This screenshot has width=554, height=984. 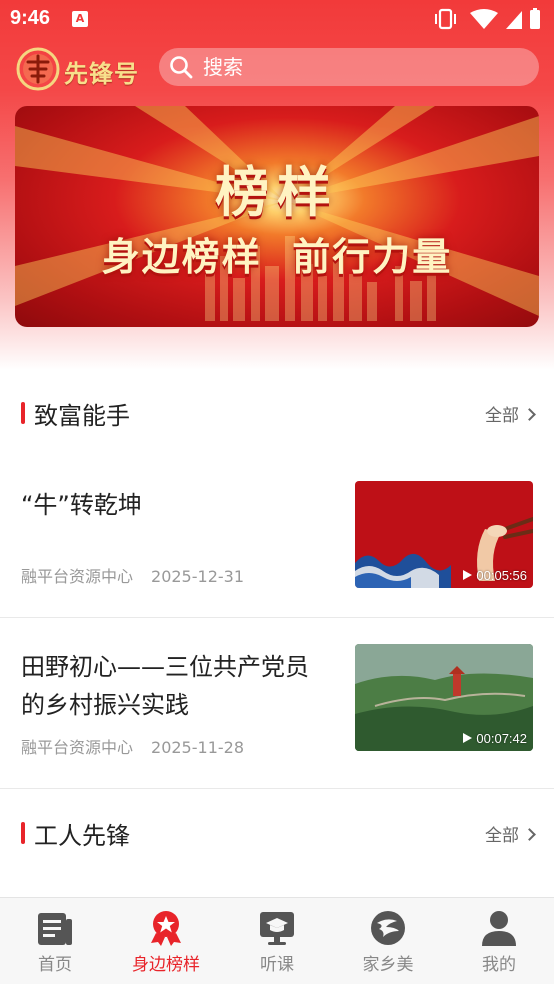 I want to click on divider, so click(x=277, y=788).